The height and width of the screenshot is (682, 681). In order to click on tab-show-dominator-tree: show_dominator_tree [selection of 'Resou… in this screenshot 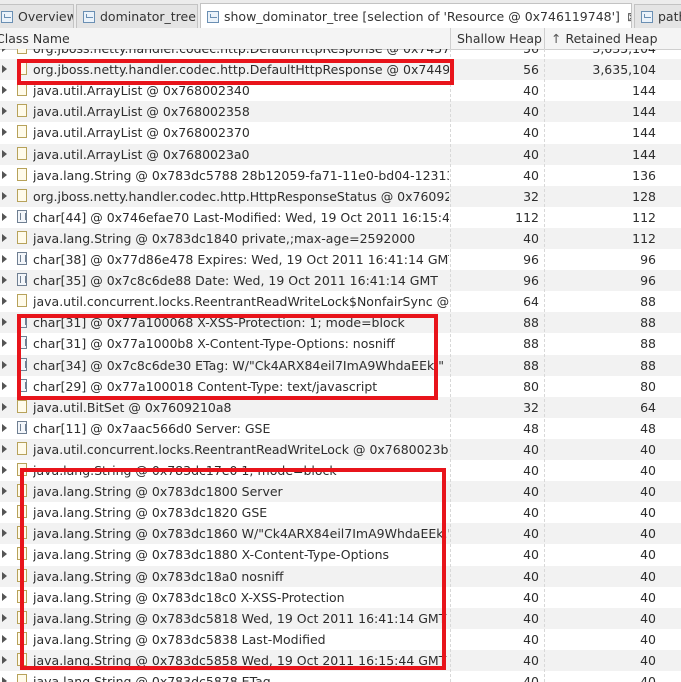, I will do `click(416, 16)`.